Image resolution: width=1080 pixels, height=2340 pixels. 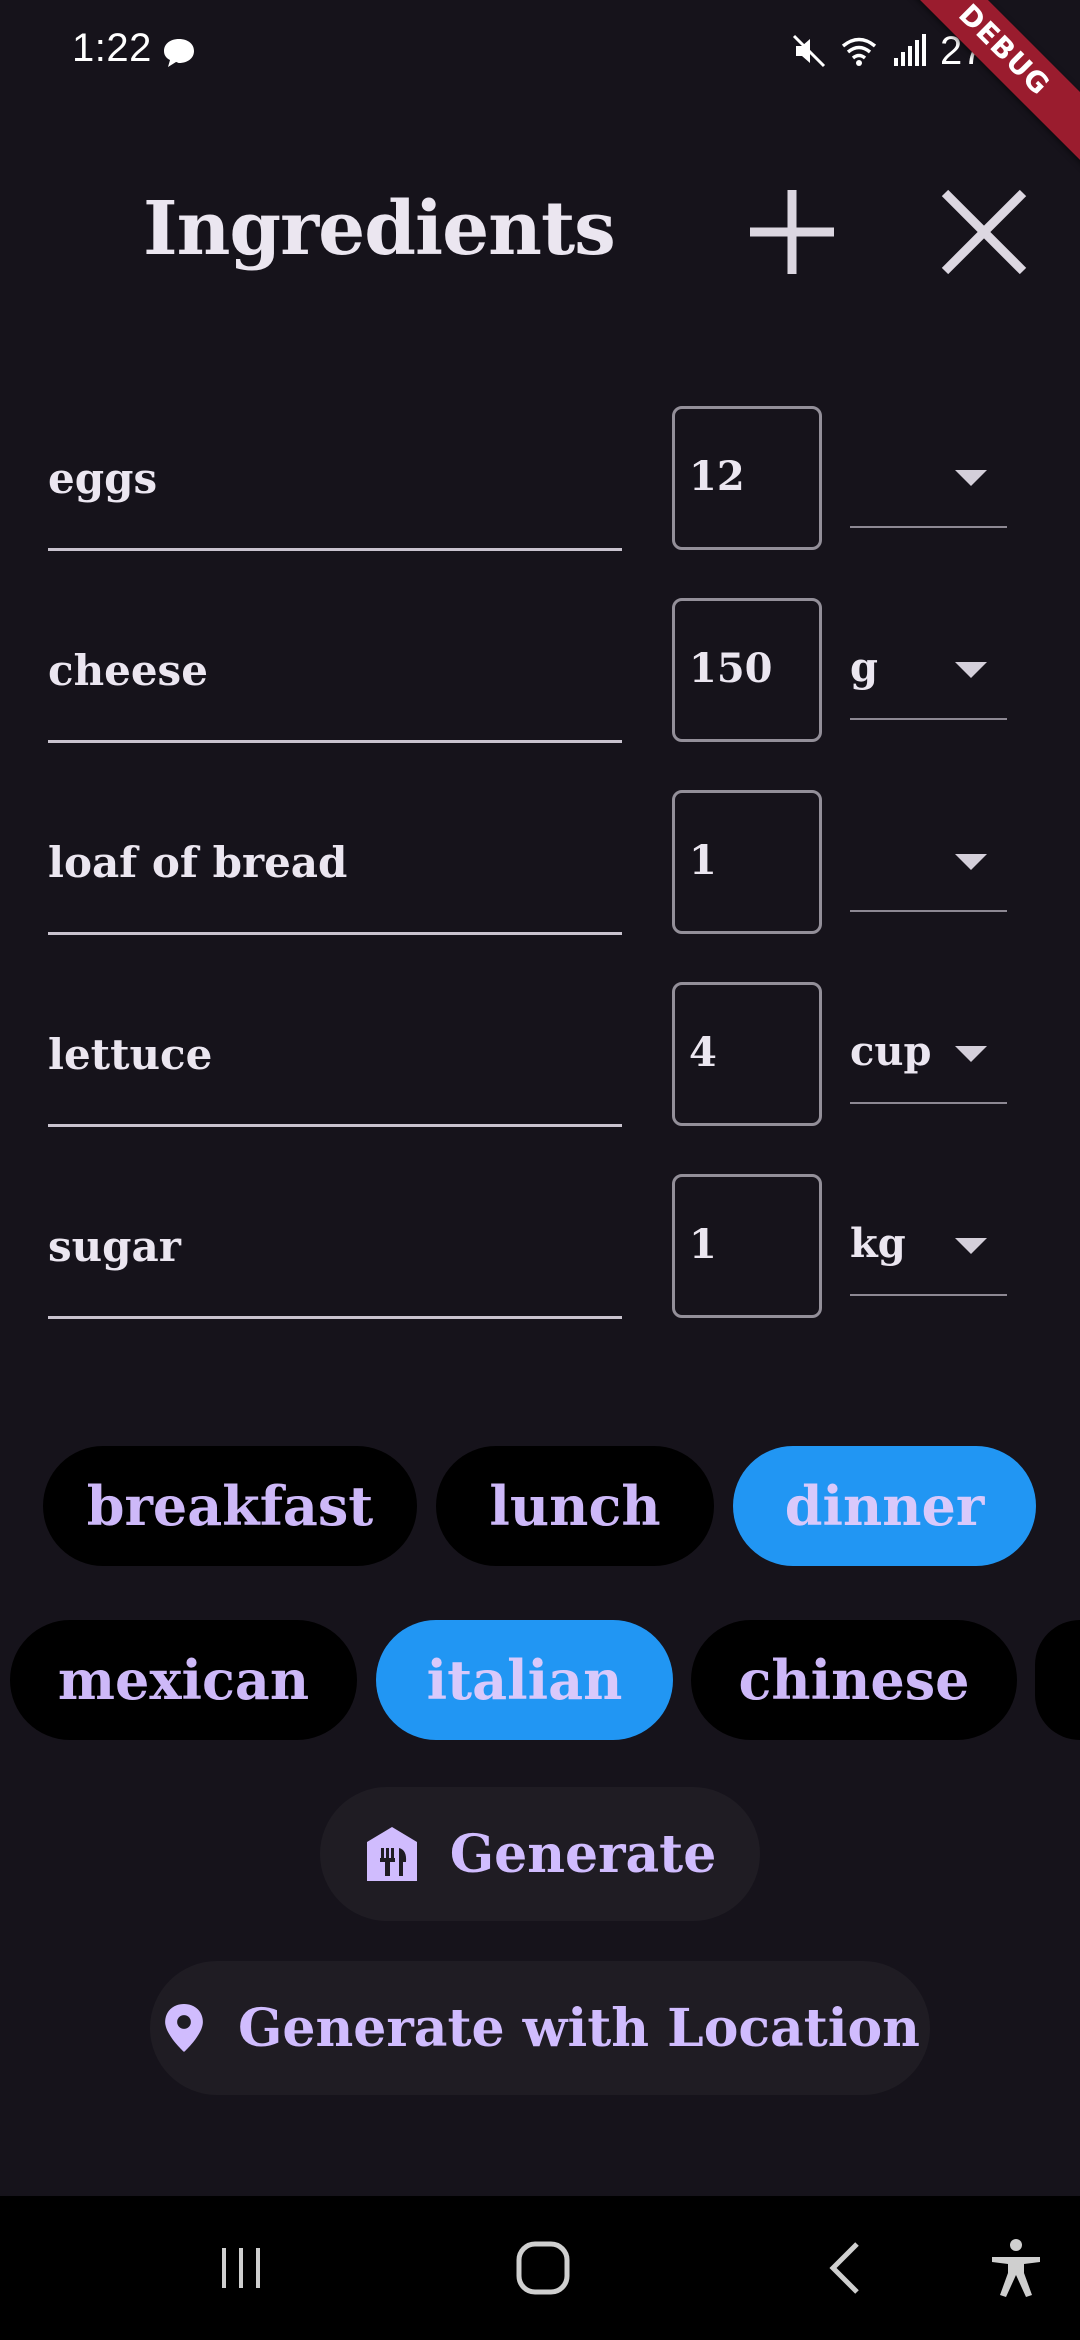 I want to click on signal-icon, so click(x=909, y=50).